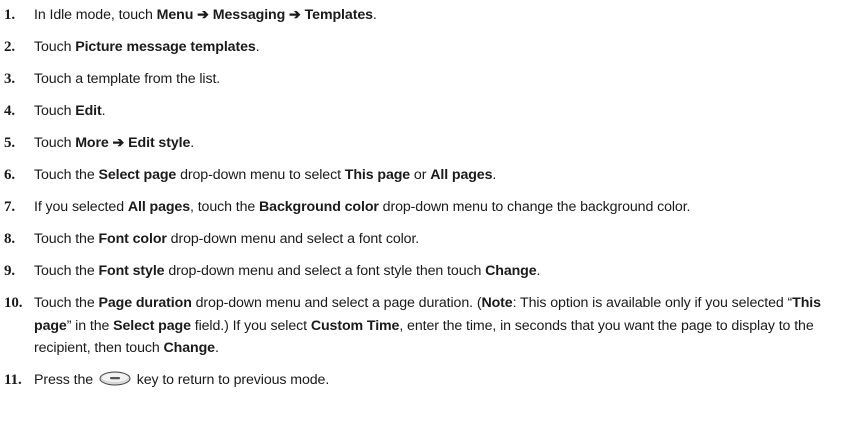  I want to click on step-item: 4. Touch Edit., so click(421, 111).